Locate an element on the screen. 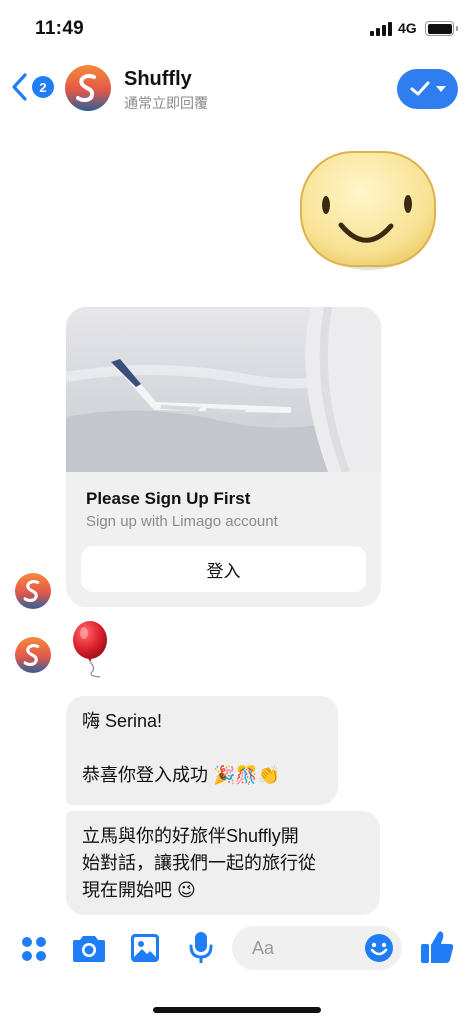 This screenshot has height=1024, width=473. back-button: 2 is located at coordinates (33, 88).